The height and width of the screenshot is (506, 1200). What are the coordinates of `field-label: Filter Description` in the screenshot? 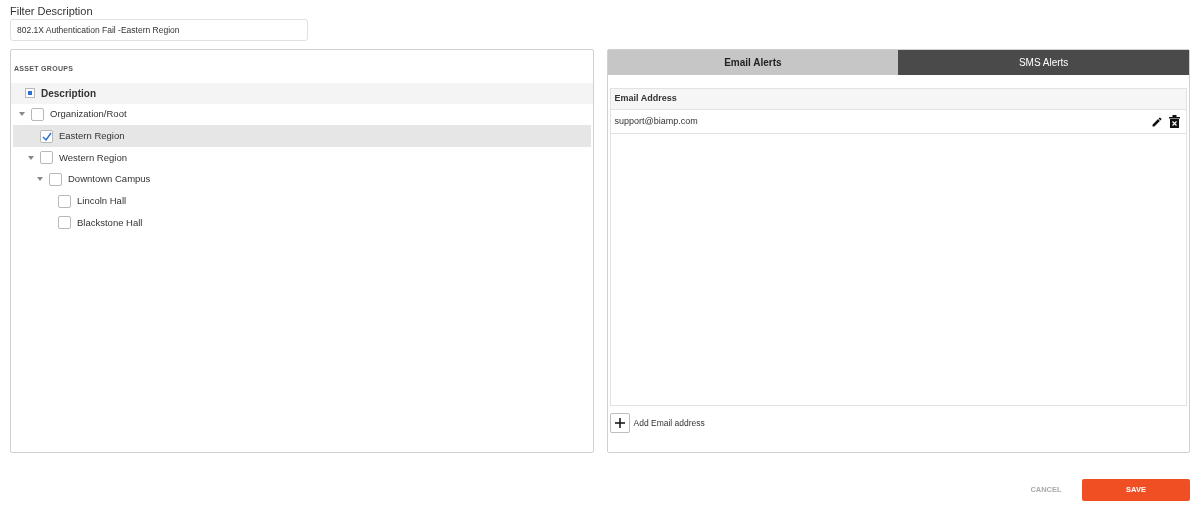 It's located at (52, 10).